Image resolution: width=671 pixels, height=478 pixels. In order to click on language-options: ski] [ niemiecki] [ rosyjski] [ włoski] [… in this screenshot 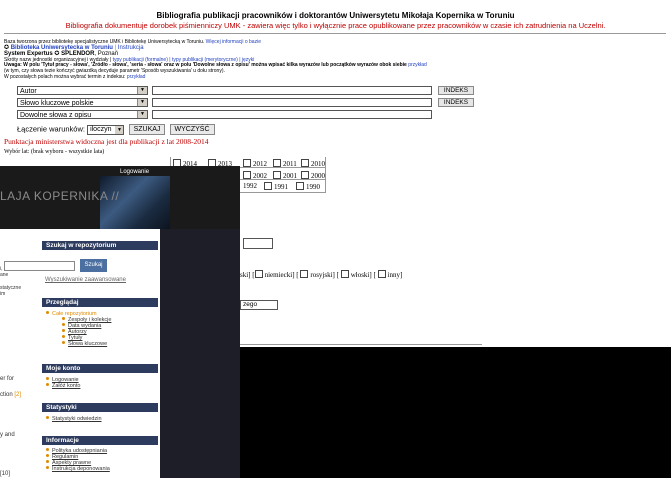, I will do `click(321, 274)`.